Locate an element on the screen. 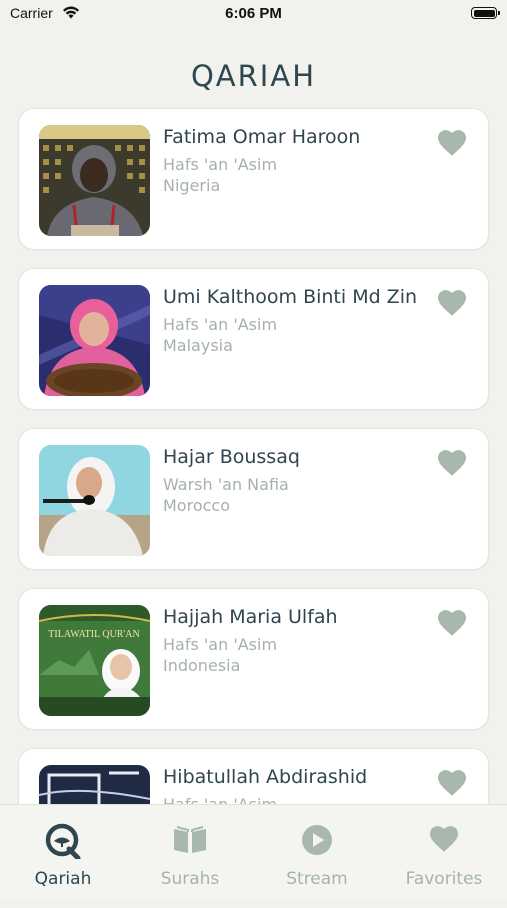  tab-favorites: Favorites is located at coordinates (444, 852).